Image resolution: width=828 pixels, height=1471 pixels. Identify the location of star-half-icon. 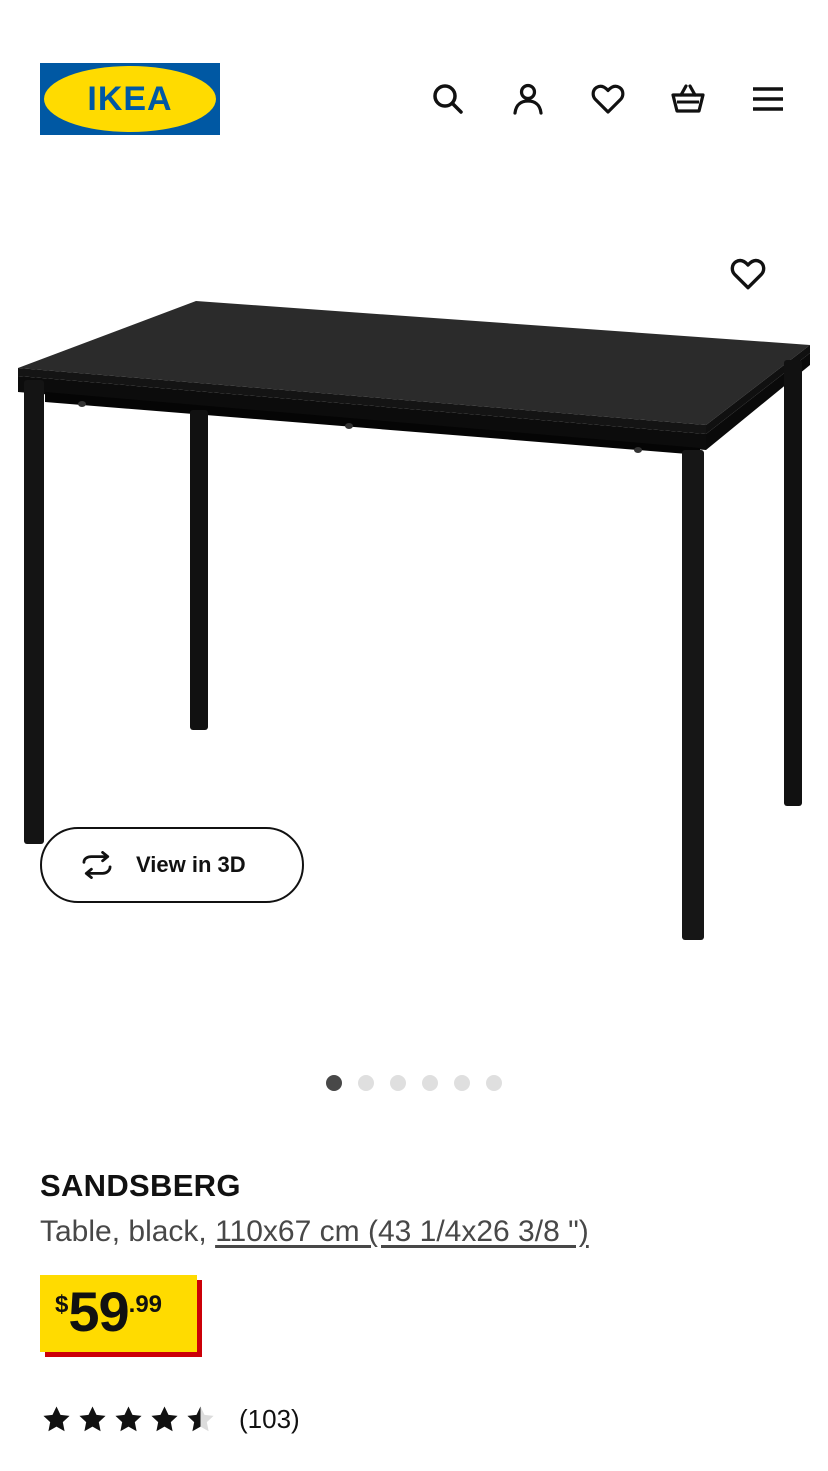
(200, 1419).